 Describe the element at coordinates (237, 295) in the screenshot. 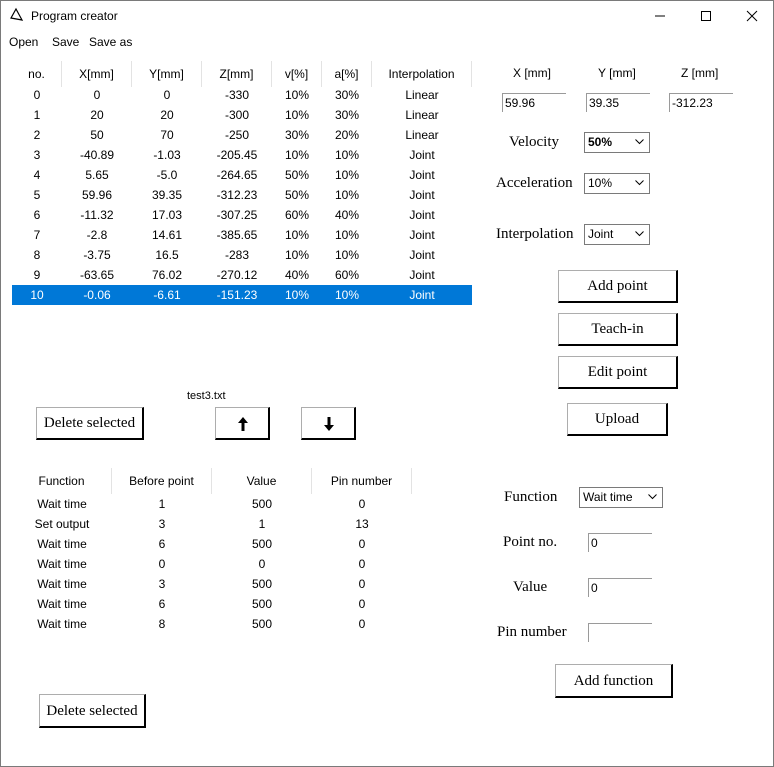

I see `points-table-cell: -151.23` at that location.